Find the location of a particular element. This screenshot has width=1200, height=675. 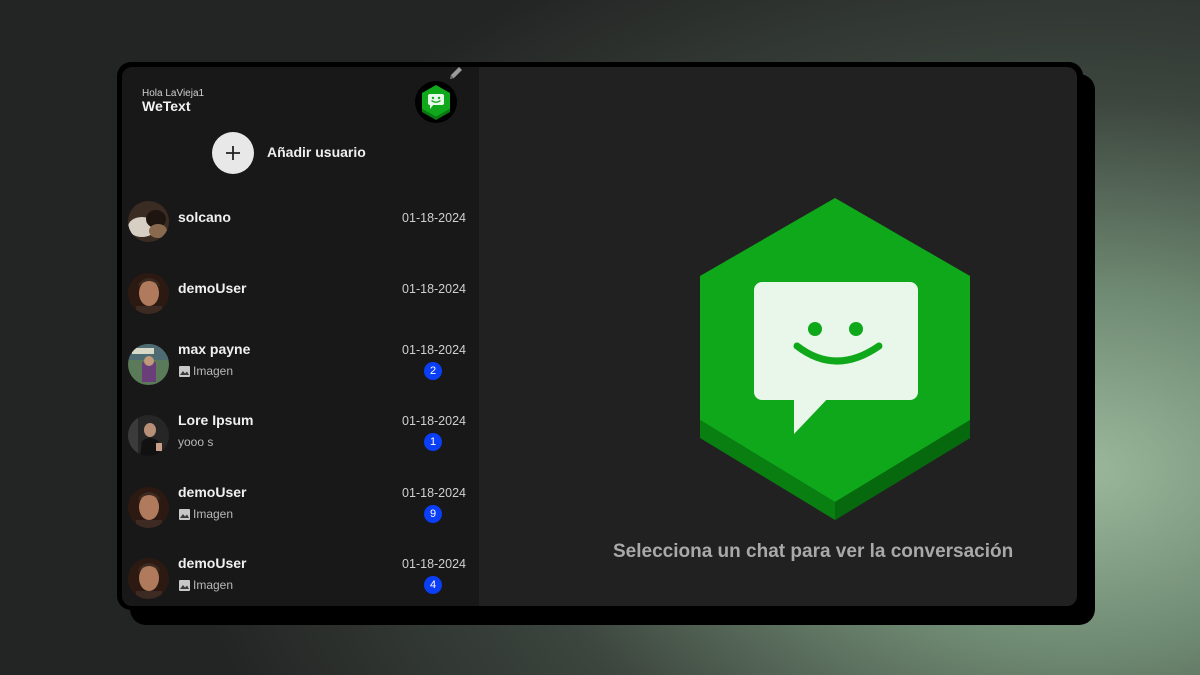

plus-icon is located at coordinates (233, 153).